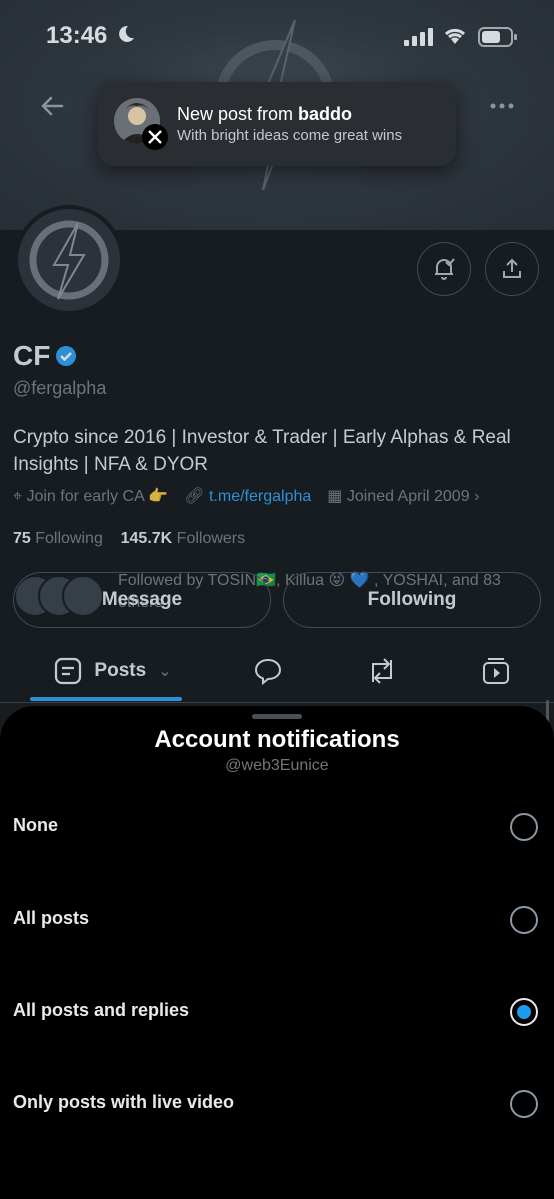  I want to click on option-label: Only posts with live video, so click(124, 1102).